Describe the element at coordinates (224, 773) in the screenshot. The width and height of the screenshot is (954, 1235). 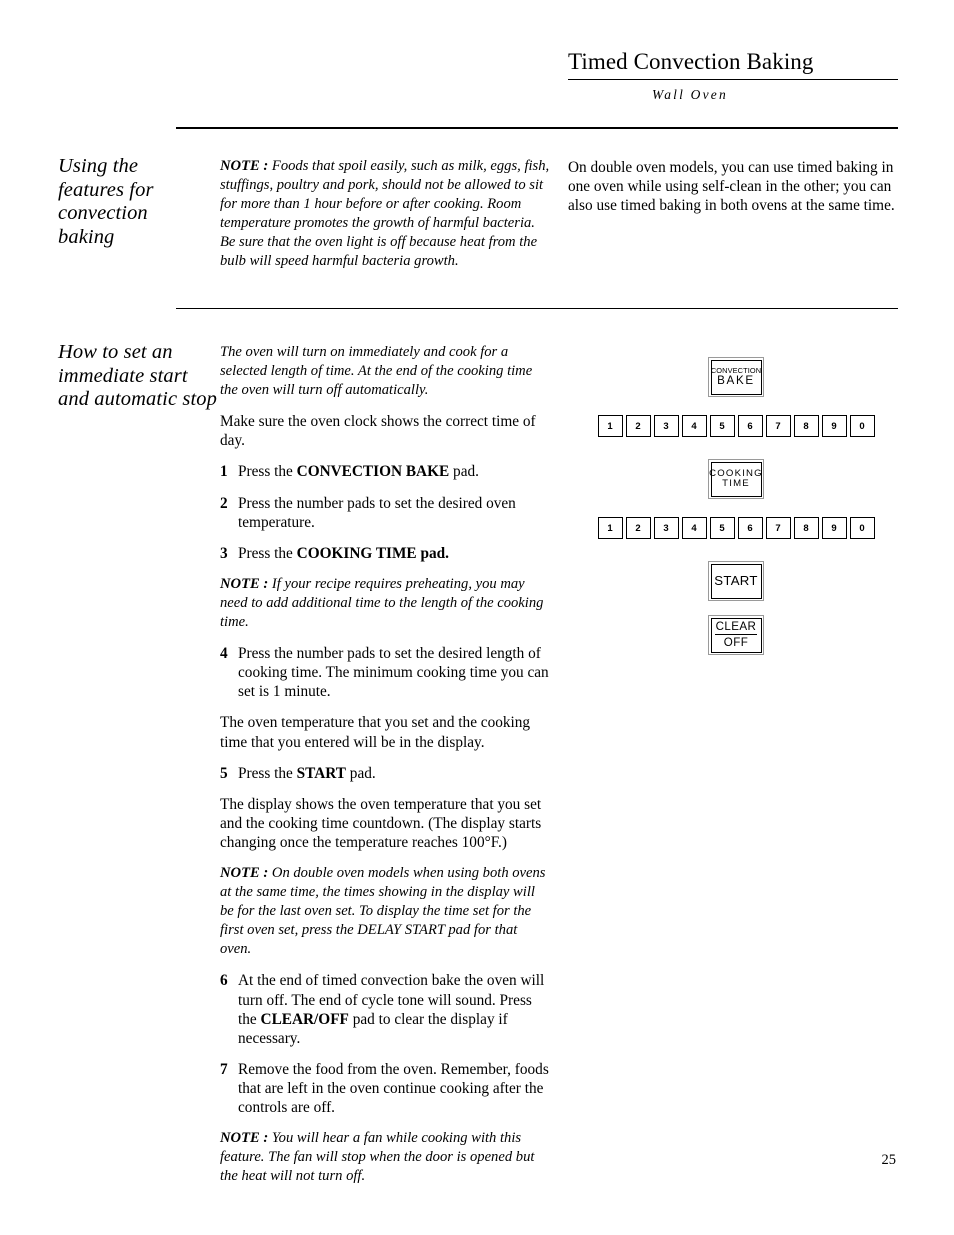
I see `step-number: 5` at that location.